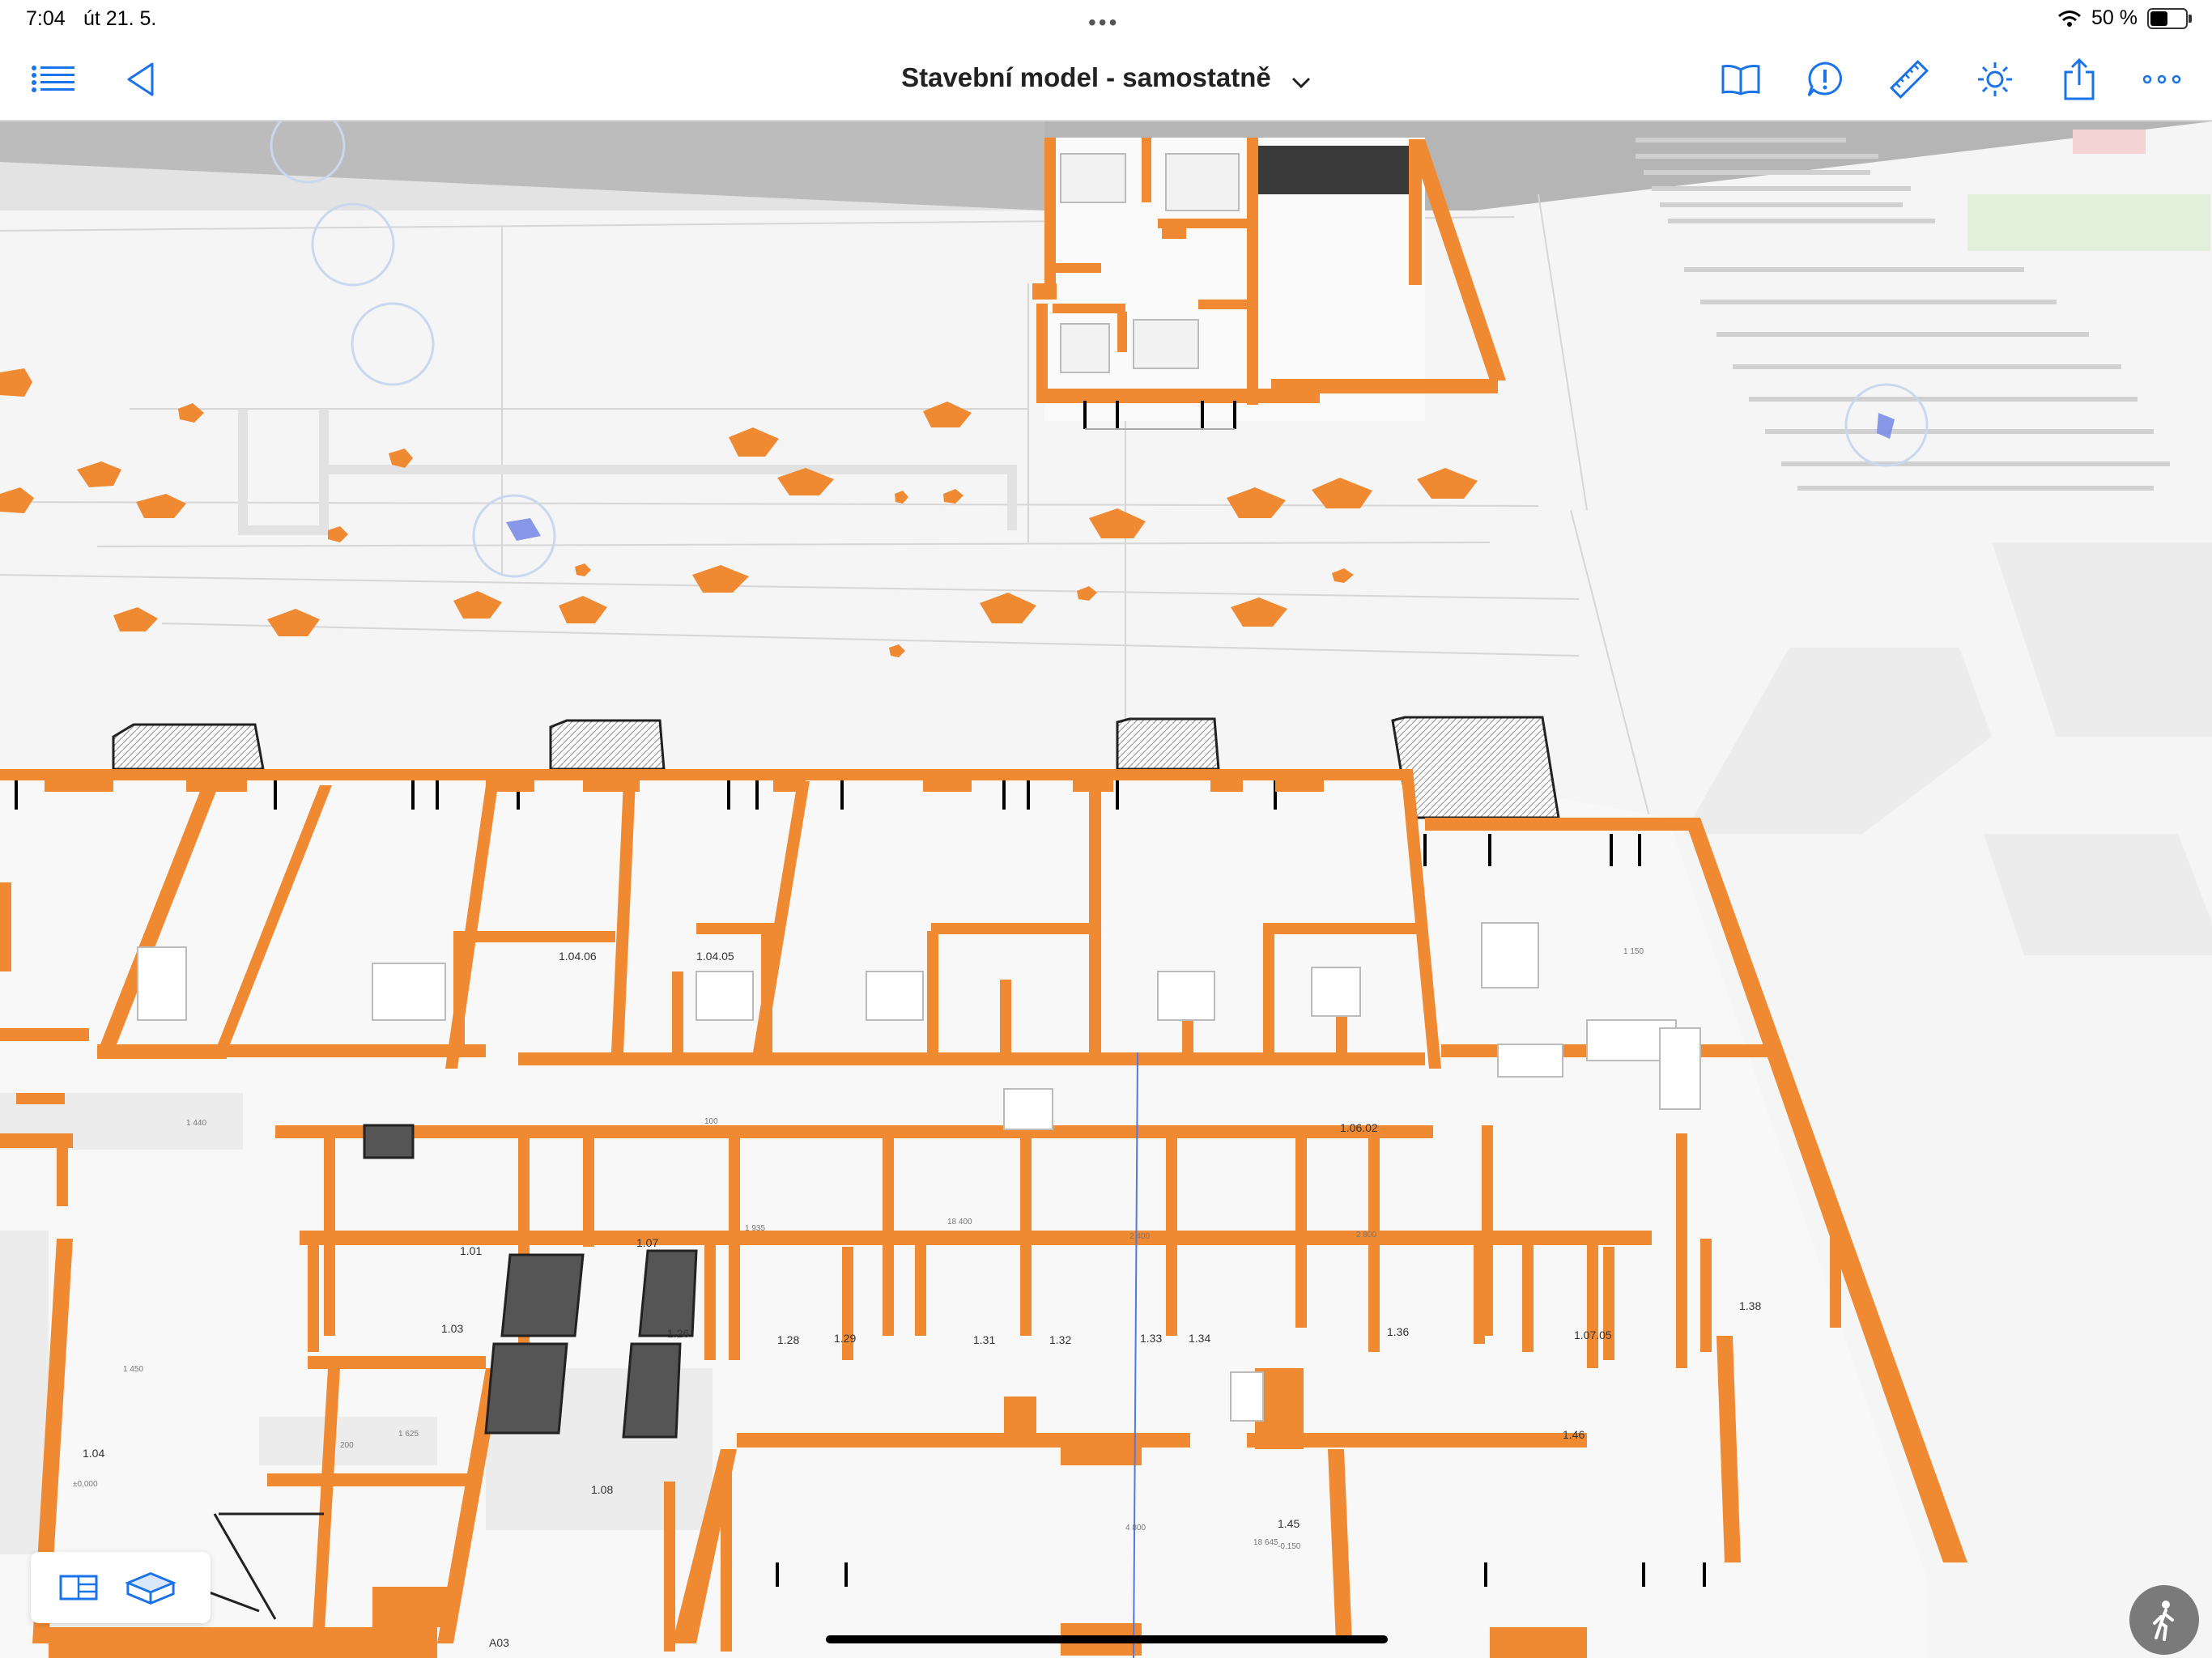  Describe the element at coordinates (151, 1587) in the screenshot. I see `3d-box-icon` at that location.